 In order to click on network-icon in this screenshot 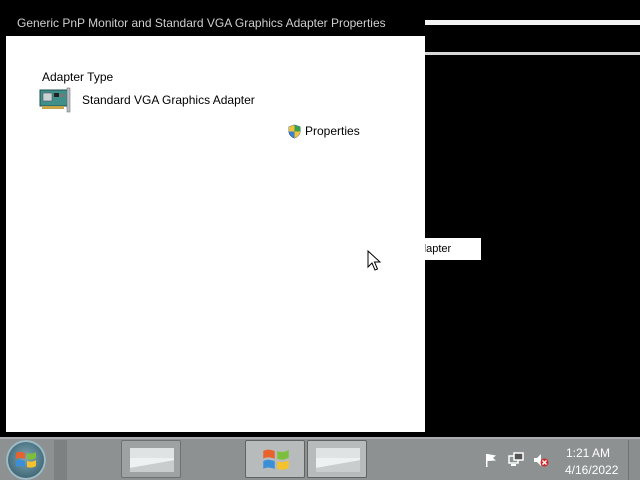, I will do `click(516, 460)`.